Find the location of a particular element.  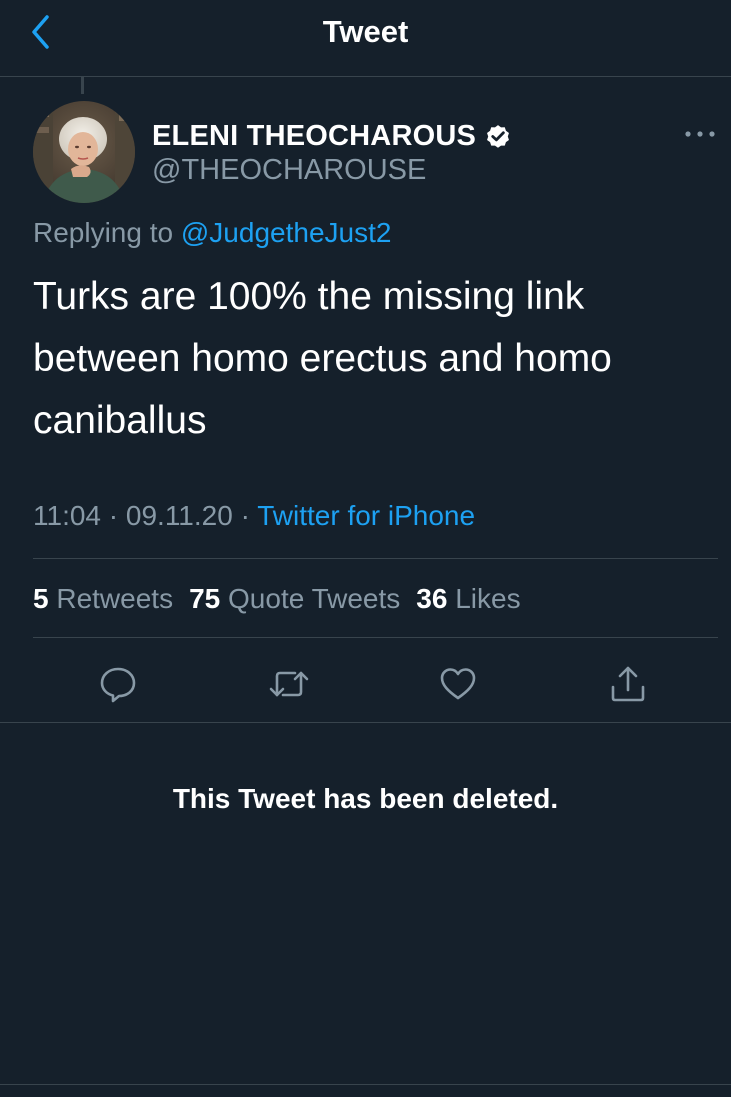

share-icon is located at coordinates (628, 684).